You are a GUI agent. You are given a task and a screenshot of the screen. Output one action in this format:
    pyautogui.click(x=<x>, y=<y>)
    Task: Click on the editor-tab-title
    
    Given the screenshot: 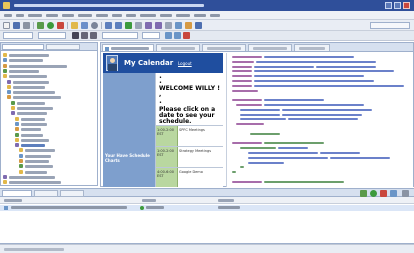 What is the action you would take?
    pyautogui.click(x=312, y=48)
    